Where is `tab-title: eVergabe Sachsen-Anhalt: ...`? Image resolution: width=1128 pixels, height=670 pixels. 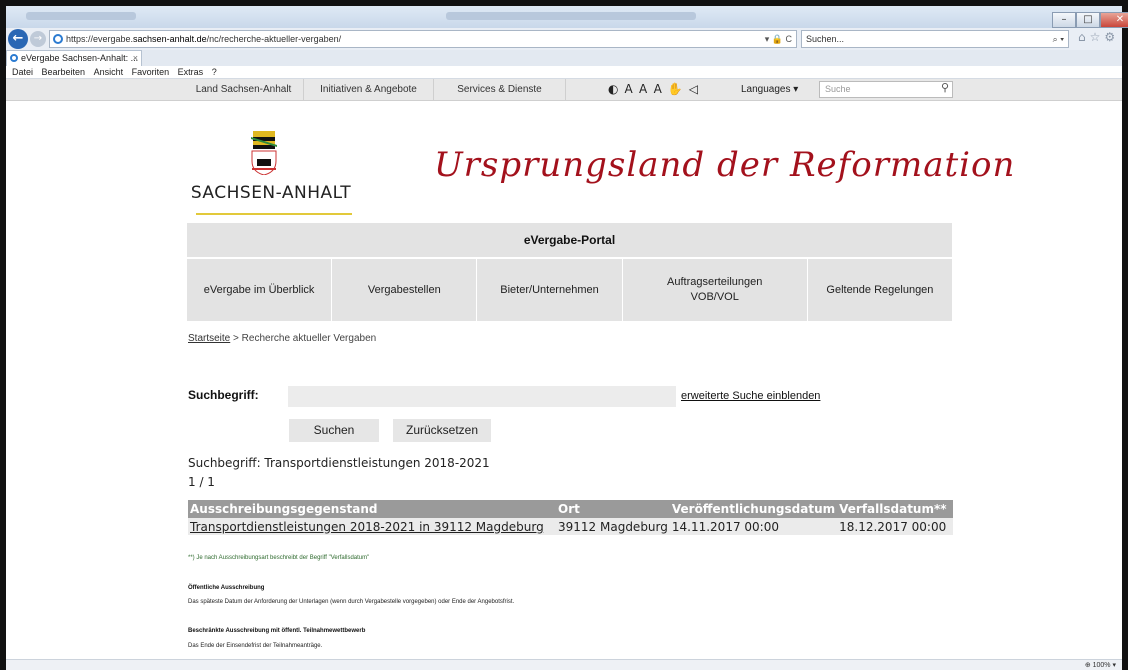
tab-title: eVergabe Sachsen-Anhalt: ... is located at coordinates (80, 58).